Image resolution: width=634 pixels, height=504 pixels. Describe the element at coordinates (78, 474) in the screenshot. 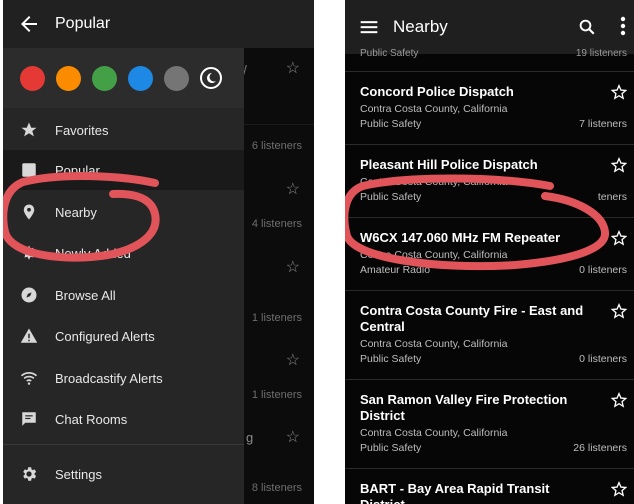

I see `drawer-item-label: Settings` at that location.